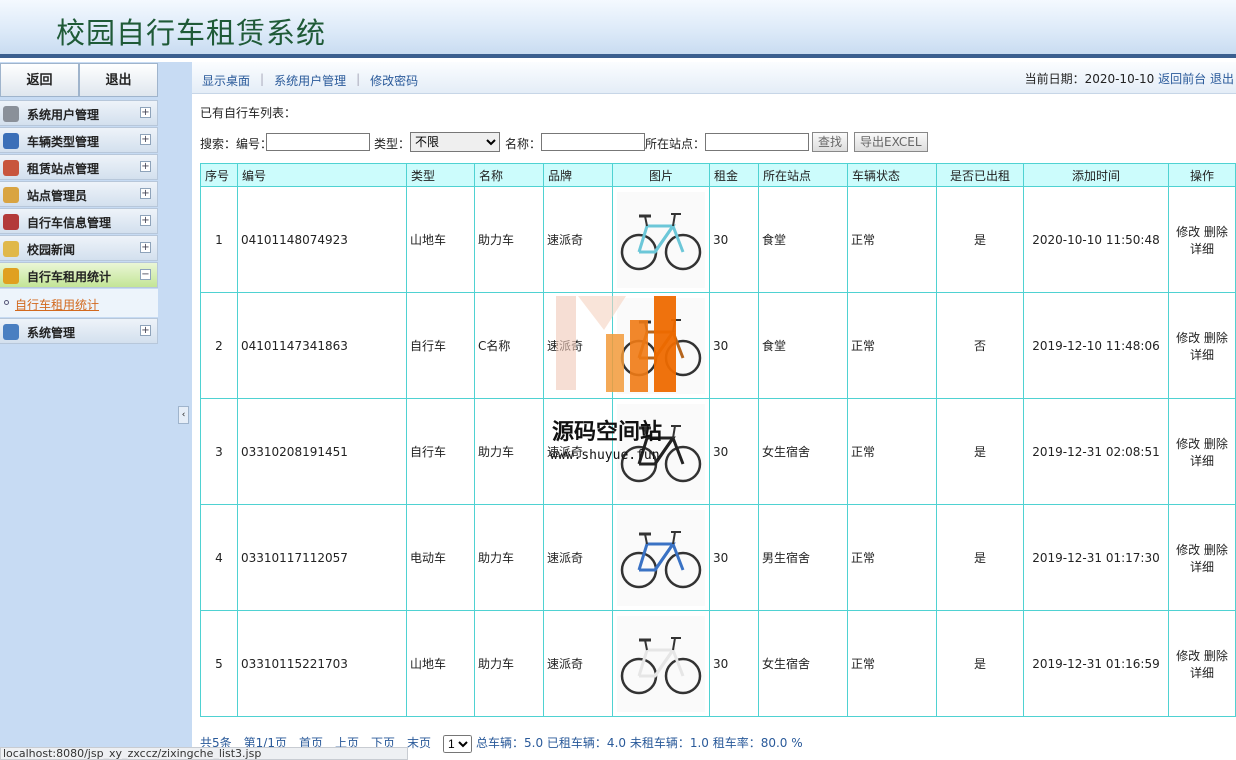 This screenshot has width=1236, height=760. Describe the element at coordinates (1096, 557) in the screenshot. I see `cell-added-time: 2019-12-31 01:17:30` at that location.